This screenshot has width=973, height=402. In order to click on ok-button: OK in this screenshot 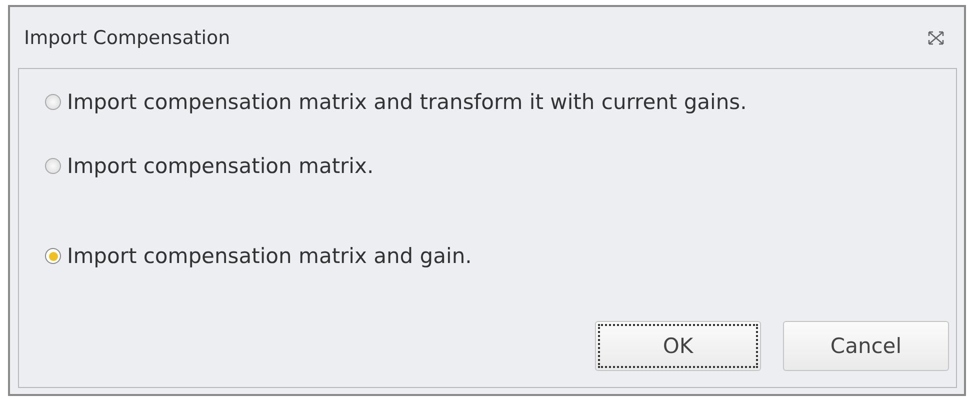, I will do `click(678, 346)`.